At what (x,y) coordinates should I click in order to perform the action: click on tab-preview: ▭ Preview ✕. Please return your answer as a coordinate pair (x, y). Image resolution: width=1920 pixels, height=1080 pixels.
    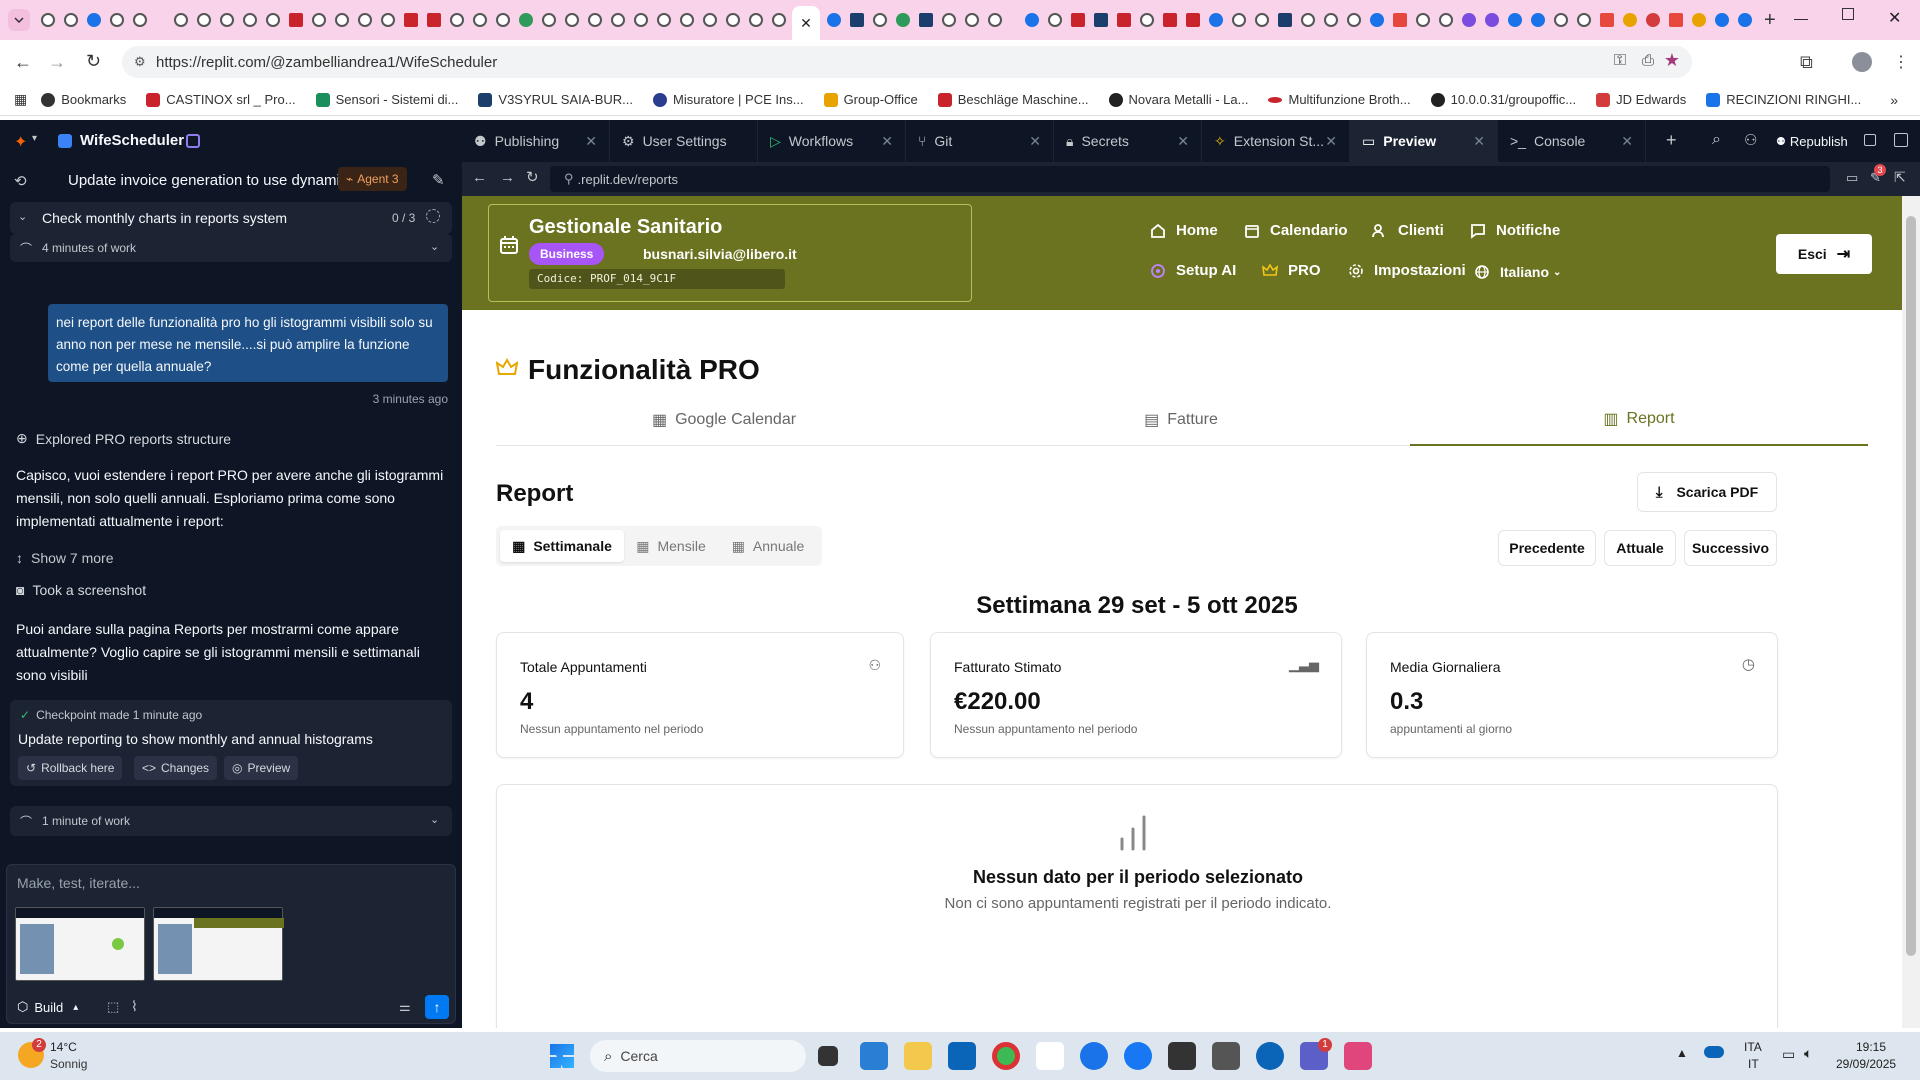
    Looking at the image, I should click on (1424, 141).